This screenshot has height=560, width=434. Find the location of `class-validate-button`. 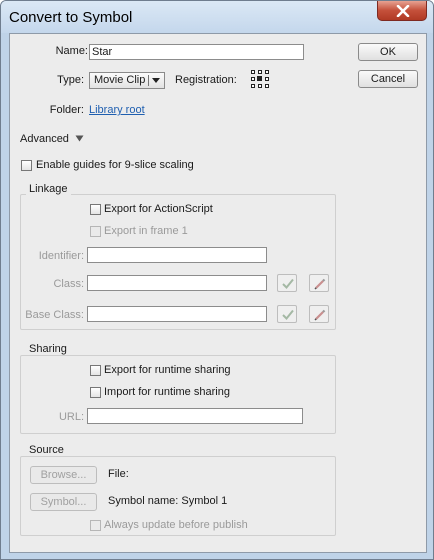

class-validate-button is located at coordinates (287, 283).